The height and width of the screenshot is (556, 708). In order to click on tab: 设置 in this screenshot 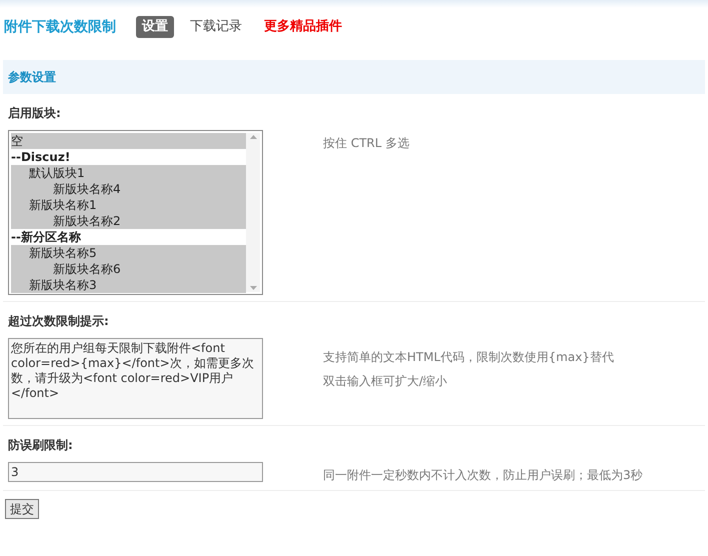, I will do `click(155, 27)`.